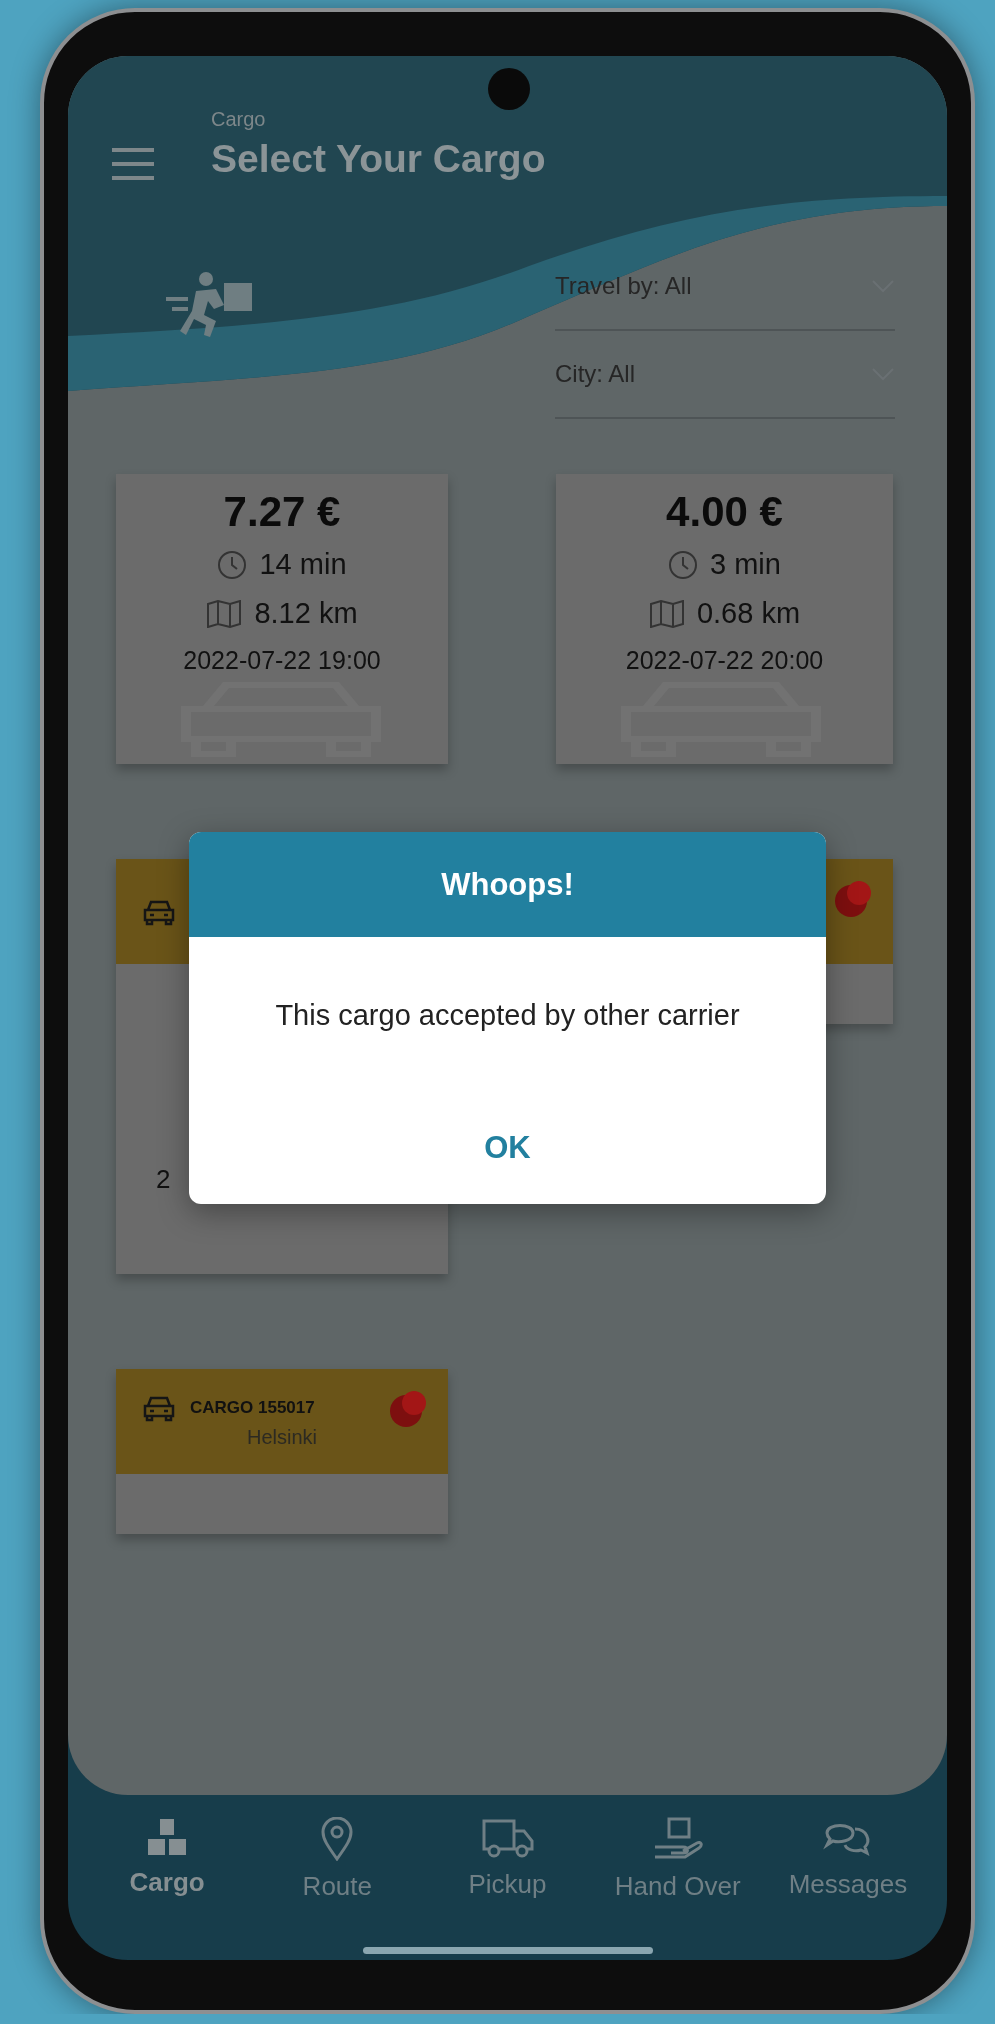  What do you see at coordinates (167, 1837) in the screenshot?
I see `boxes-icon` at bounding box center [167, 1837].